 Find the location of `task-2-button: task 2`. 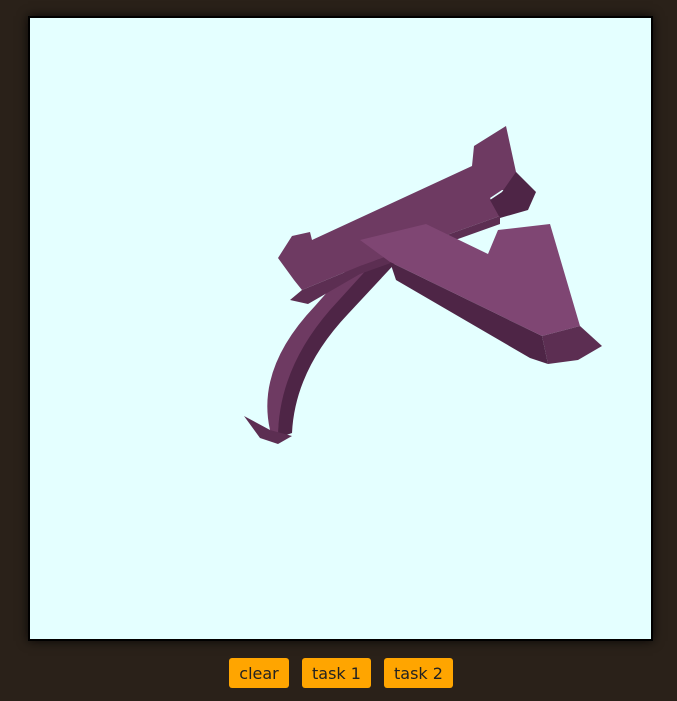

task-2-button: task 2 is located at coordinates (418, 673).